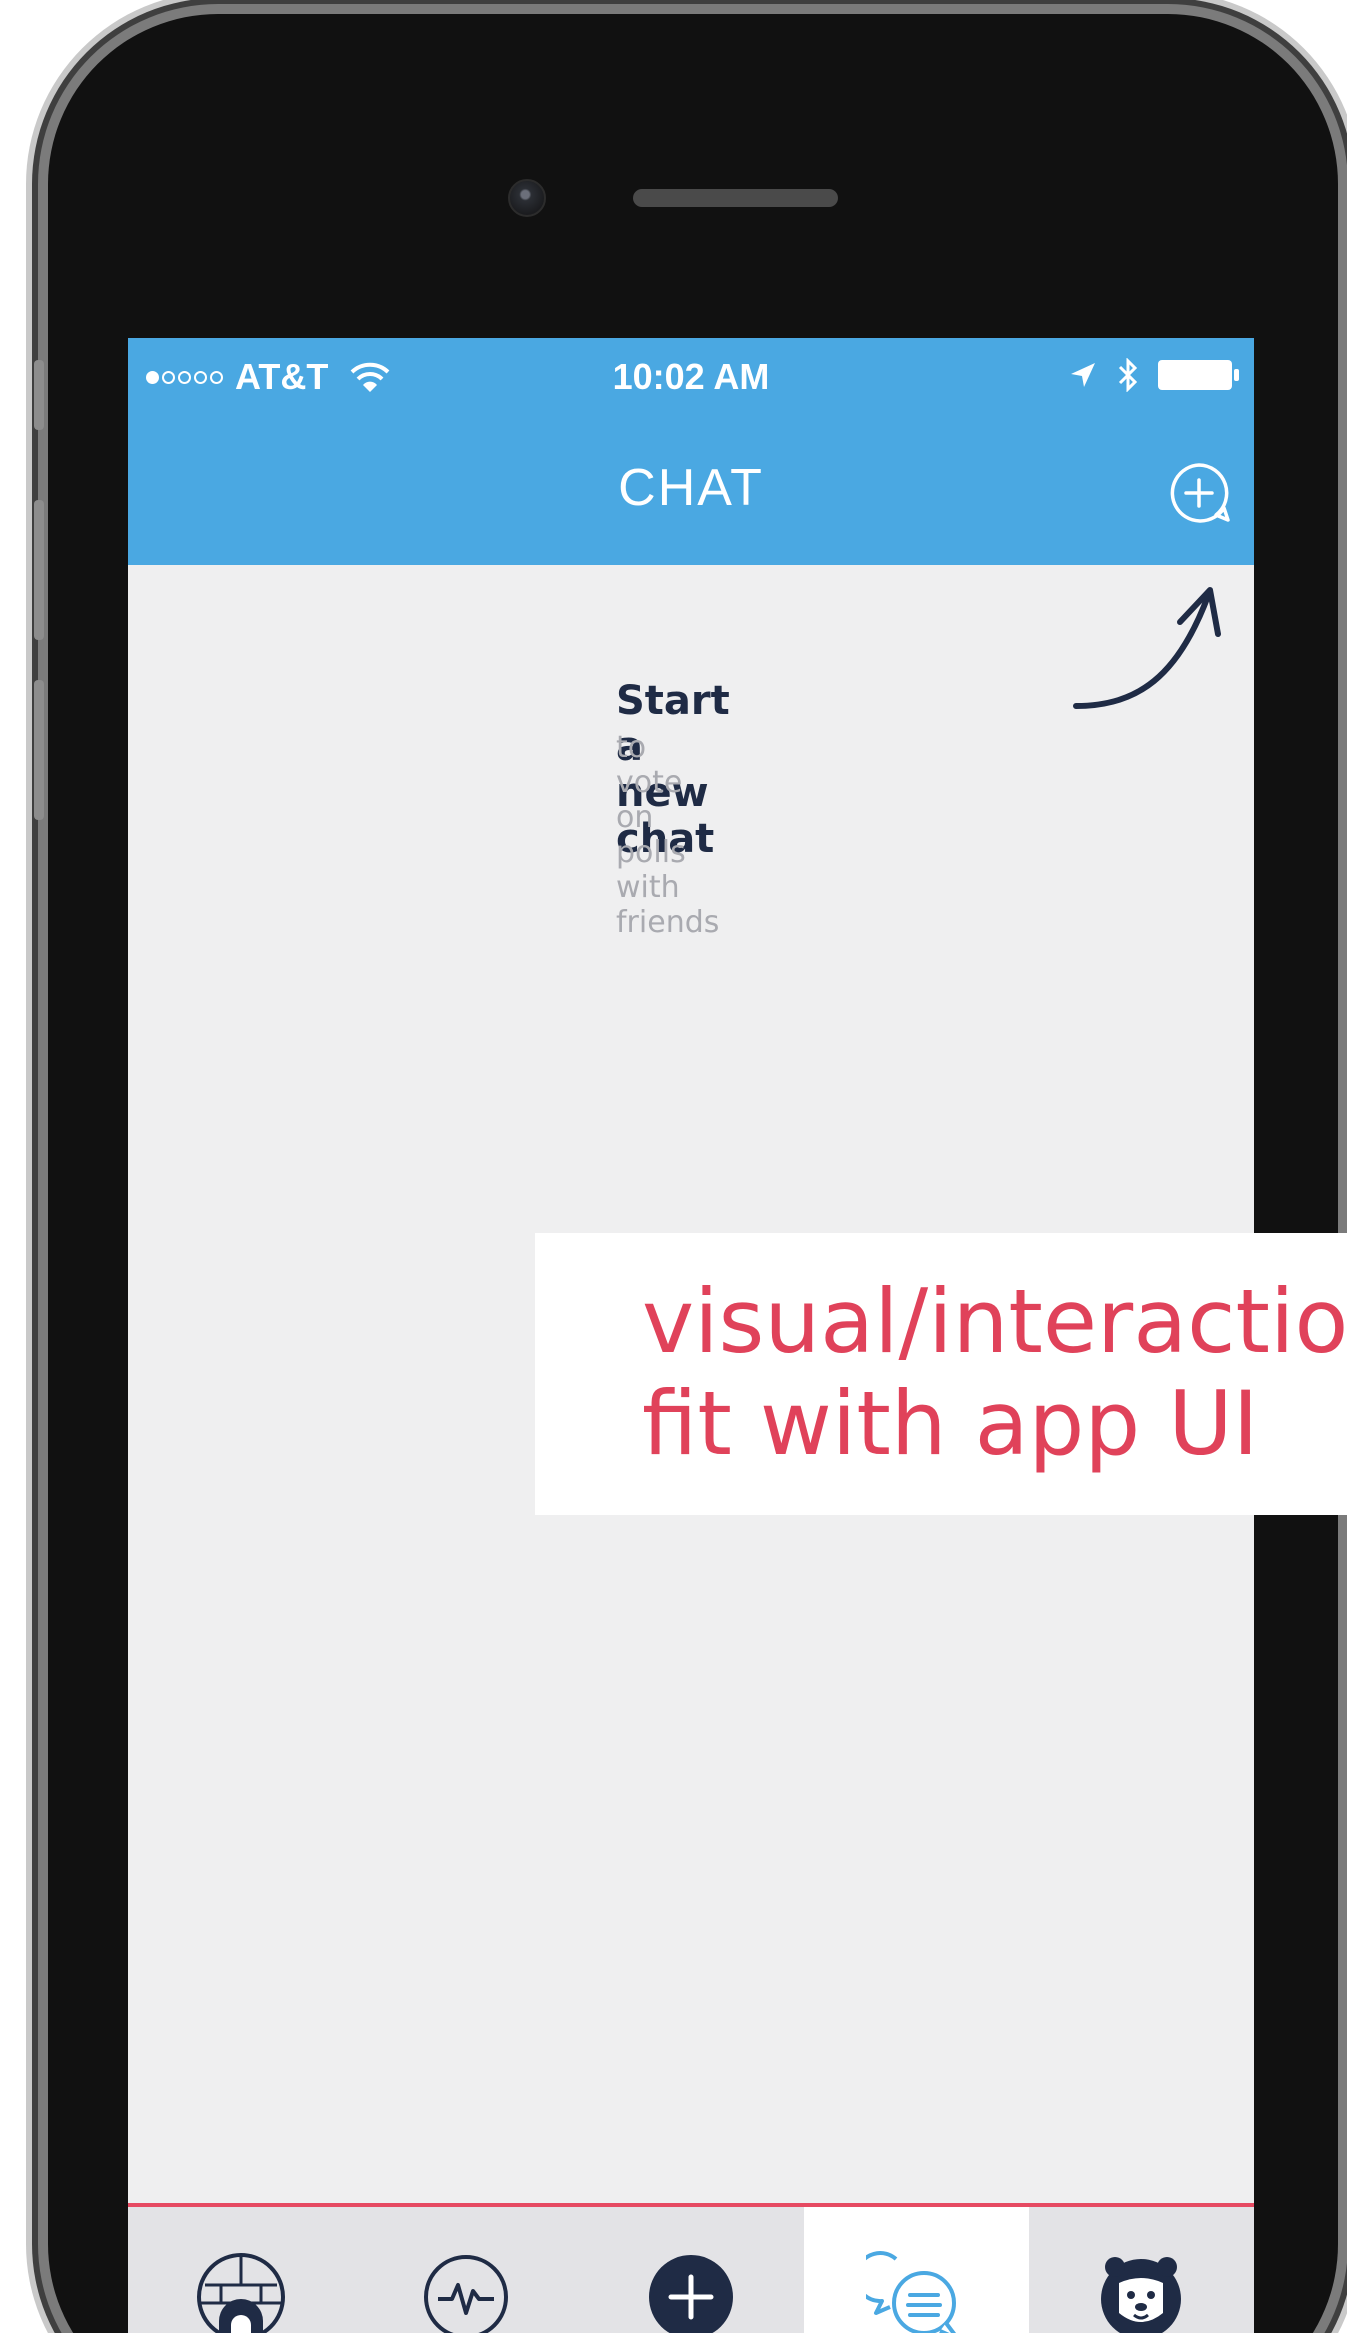  Describe the element at coordinates (39, 750) in the screenshot. I see `volume-down-button` at that location.